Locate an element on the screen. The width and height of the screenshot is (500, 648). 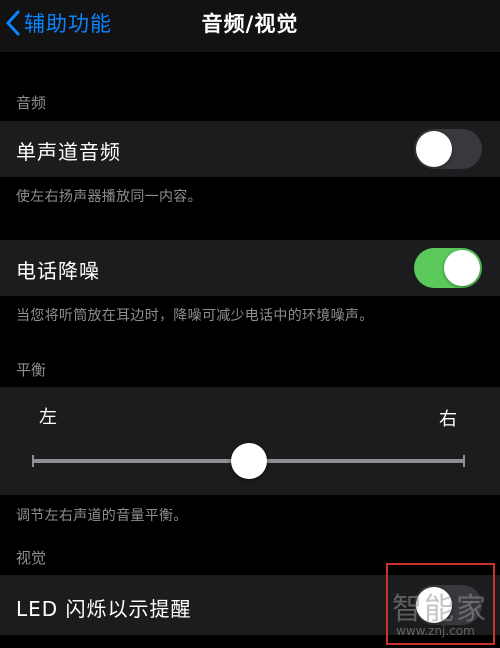
led-flash-label: LED 闪烁以示提醒 is located at coordinates (104, 609).